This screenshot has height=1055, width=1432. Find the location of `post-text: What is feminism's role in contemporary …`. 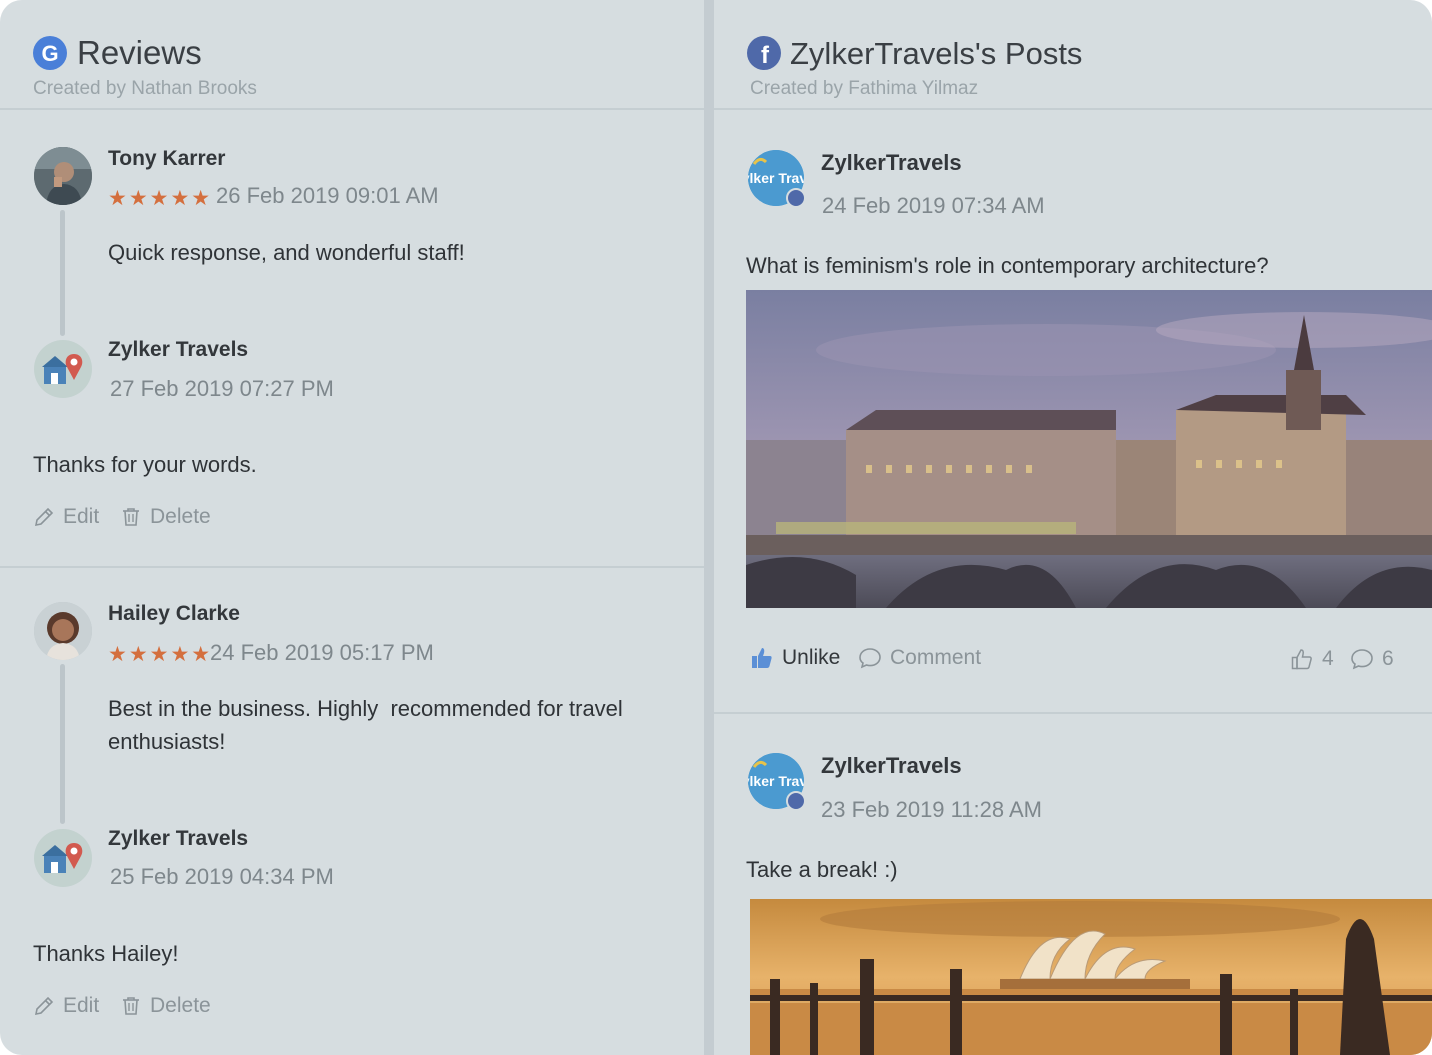

post-text: What is feminism's role in contemporary … is located at coordinates (1007, 265).